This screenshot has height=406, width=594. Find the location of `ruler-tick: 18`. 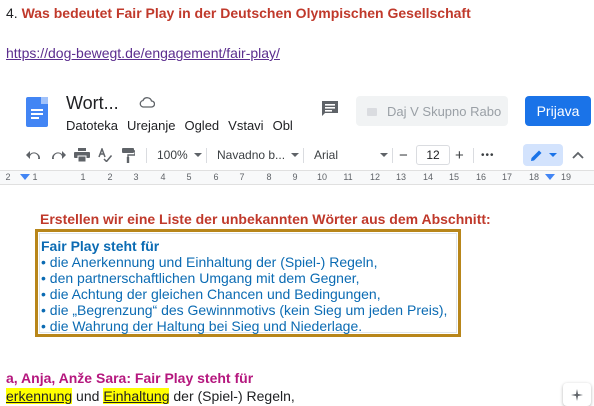

ruler-tick: 18 is located at coordinates (534, 177).